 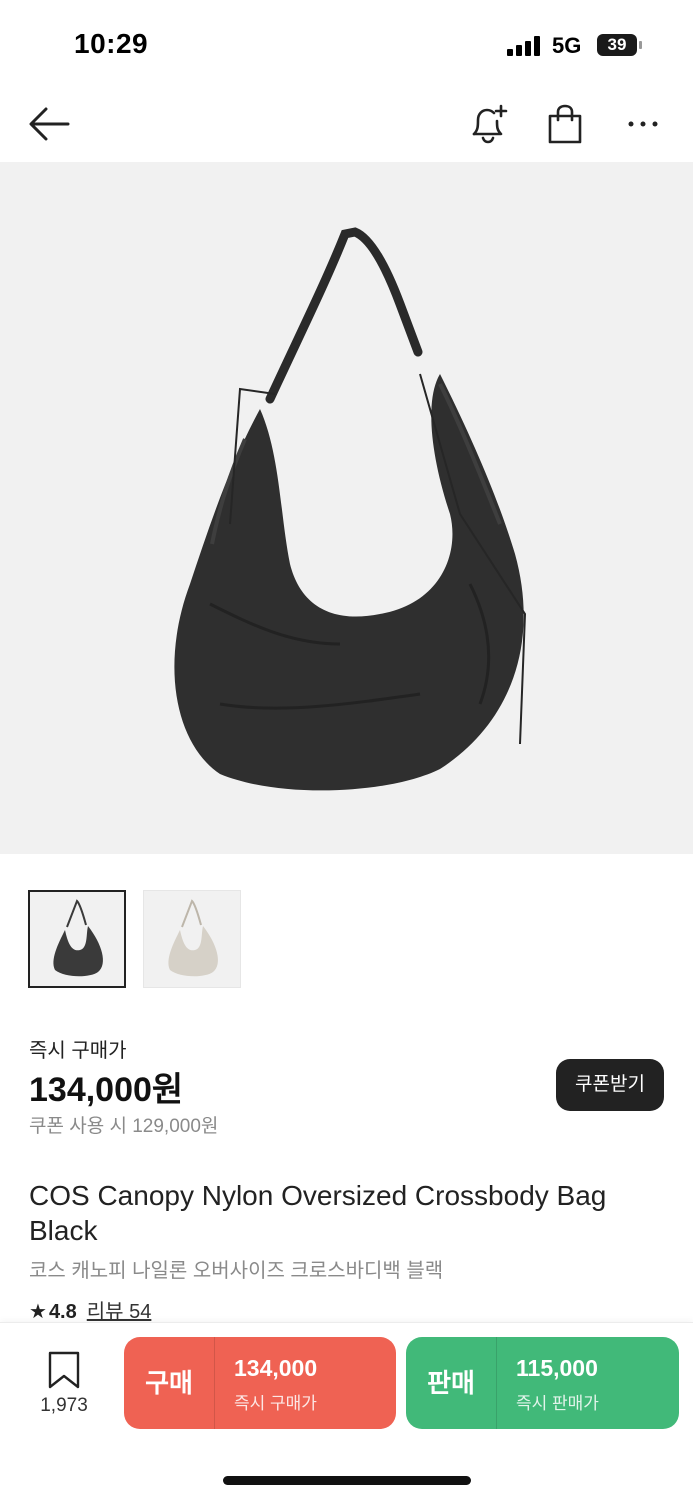 What do you see at coordinates (567, 45) in the screenshot?
I see `network-type: 5G` at bounding box center [567, 45].